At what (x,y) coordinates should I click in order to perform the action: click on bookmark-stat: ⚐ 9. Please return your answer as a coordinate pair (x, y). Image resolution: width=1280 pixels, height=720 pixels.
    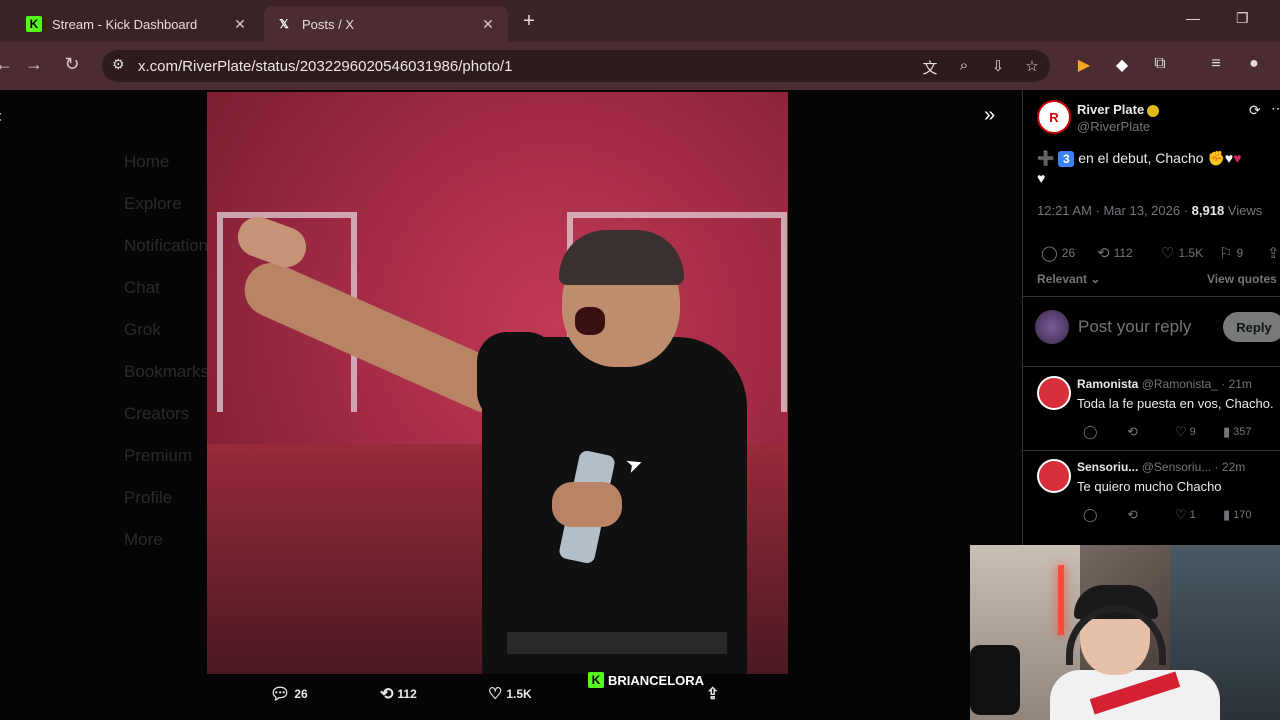
    Looking at the image, I should click on (1231, 253).